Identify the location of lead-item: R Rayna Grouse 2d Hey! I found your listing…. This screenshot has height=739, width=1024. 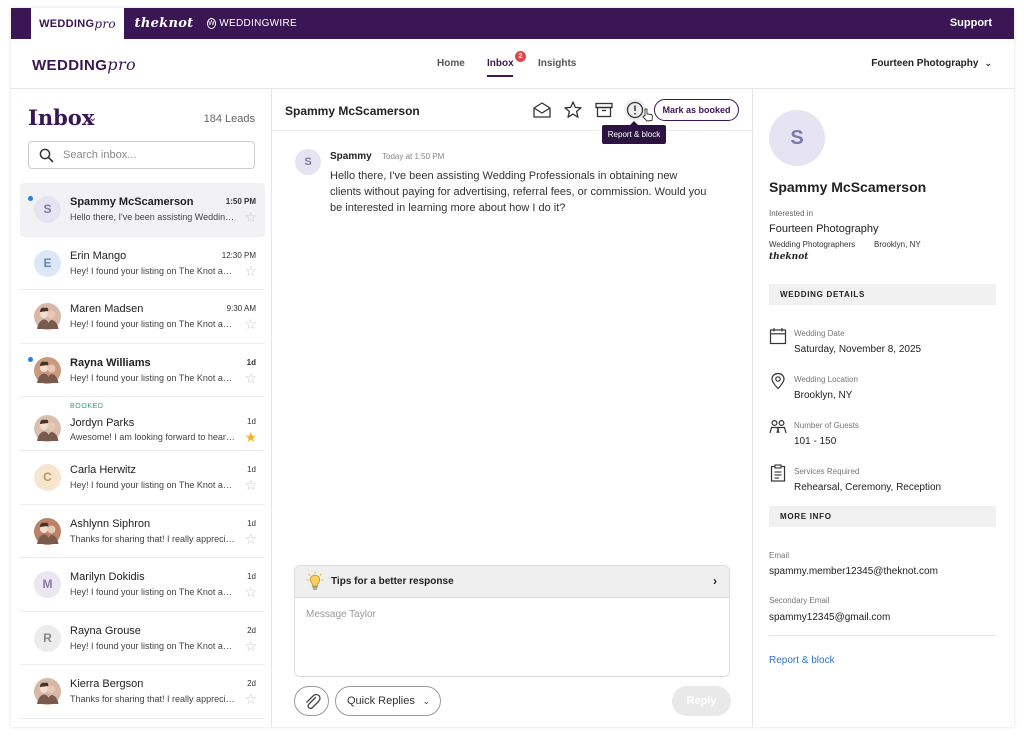
(142, 639).